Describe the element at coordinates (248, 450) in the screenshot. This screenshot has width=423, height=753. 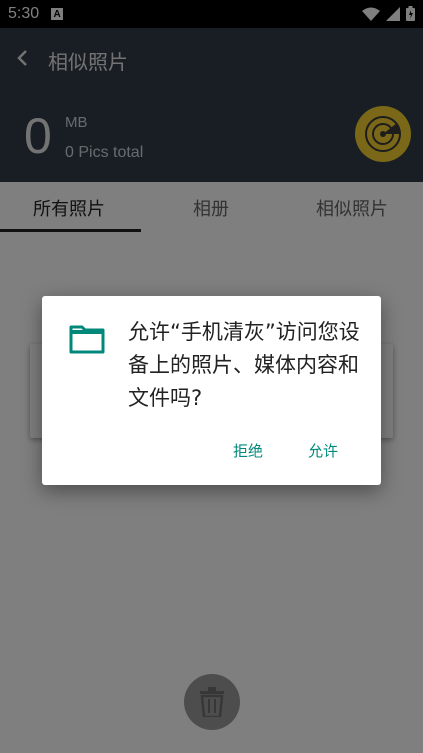
I see `deny-button: 拒绝` at that location.